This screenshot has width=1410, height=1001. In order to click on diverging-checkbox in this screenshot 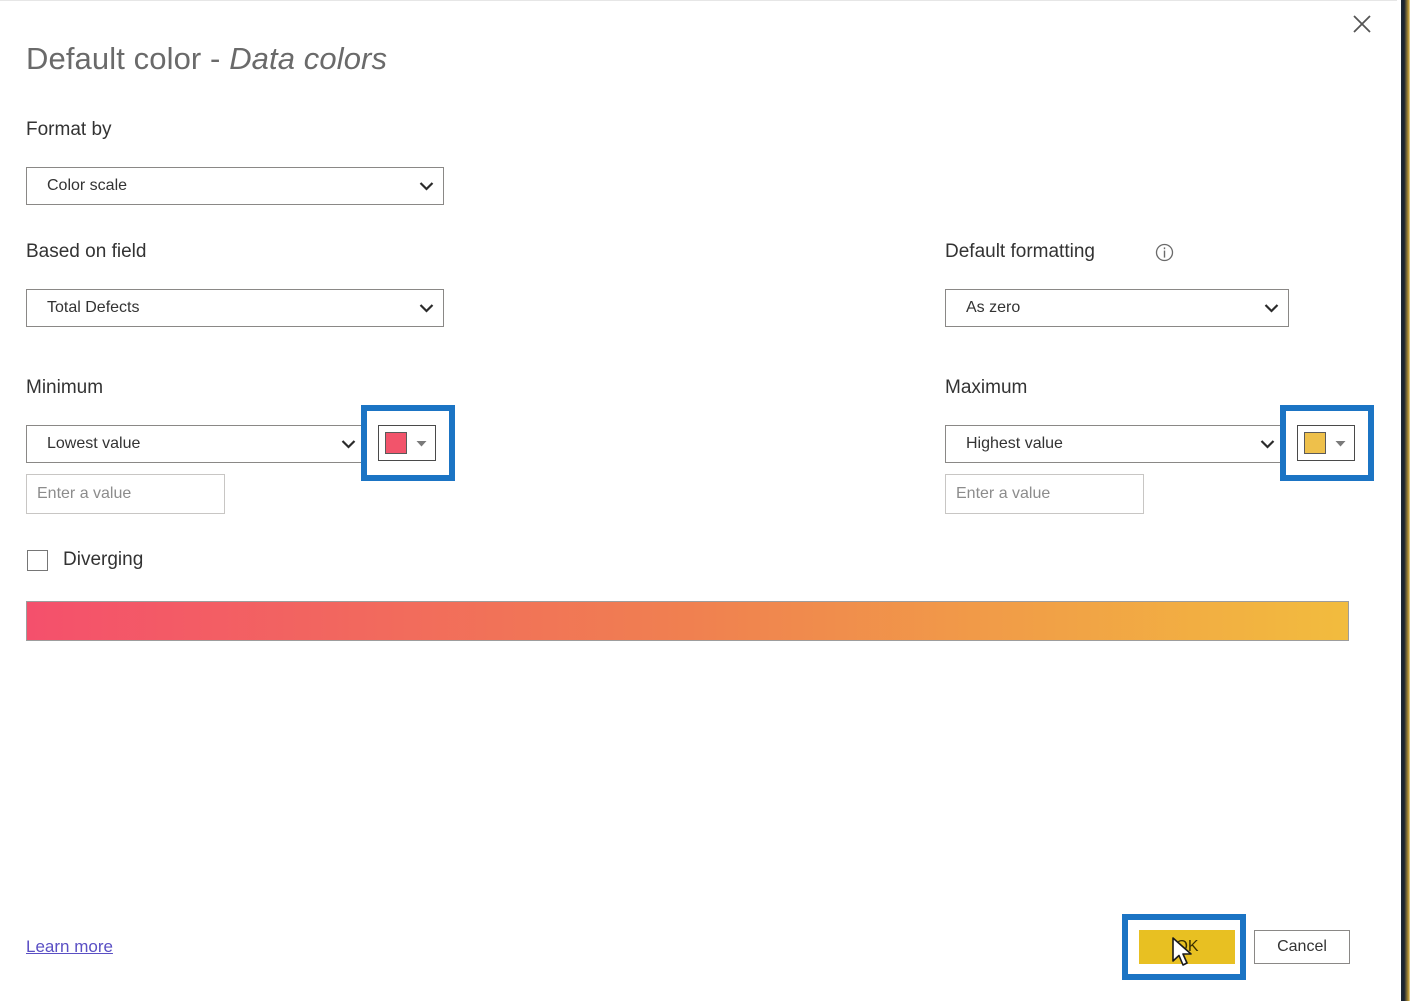, I will do `click(37, 560)`.